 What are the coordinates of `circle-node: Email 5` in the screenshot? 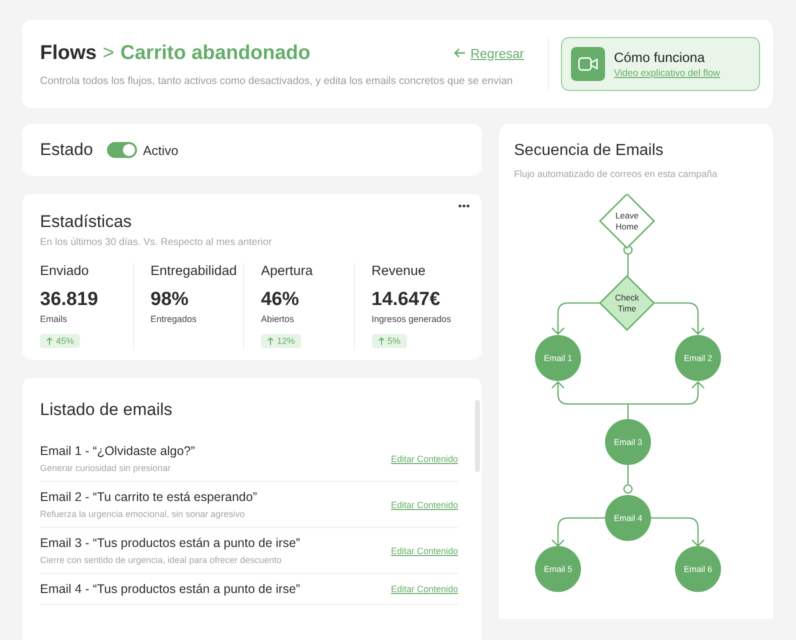 It's located at (558, 569).